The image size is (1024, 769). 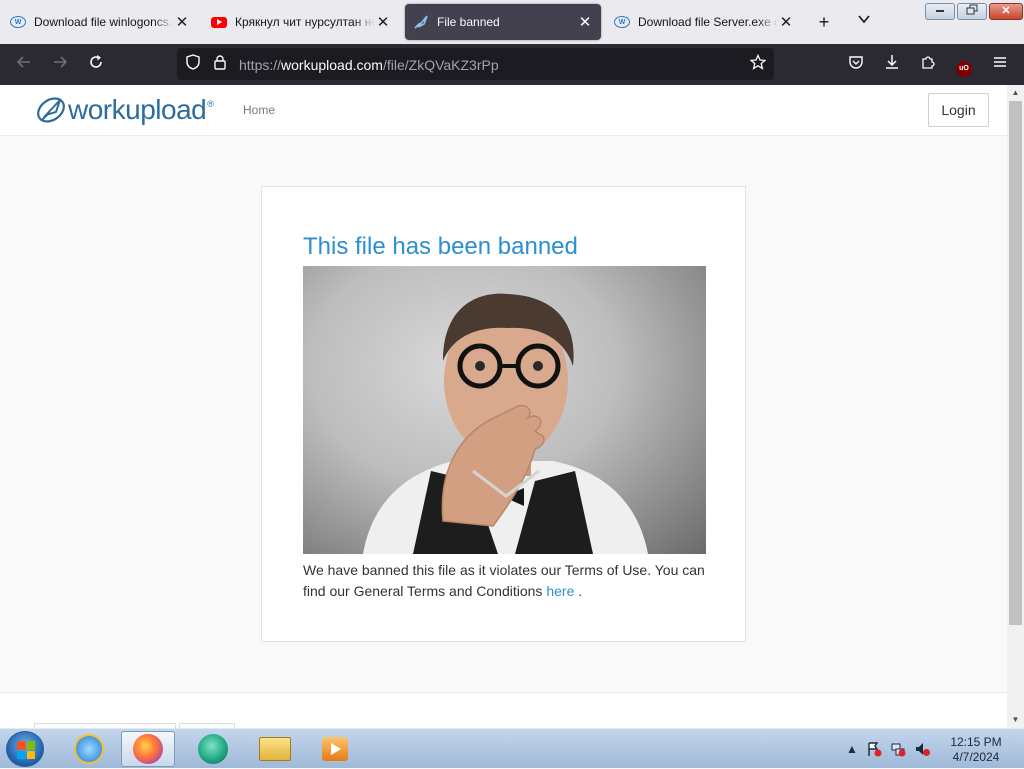 I want to click on new-tab-button: +, so click(x=824, y=22).